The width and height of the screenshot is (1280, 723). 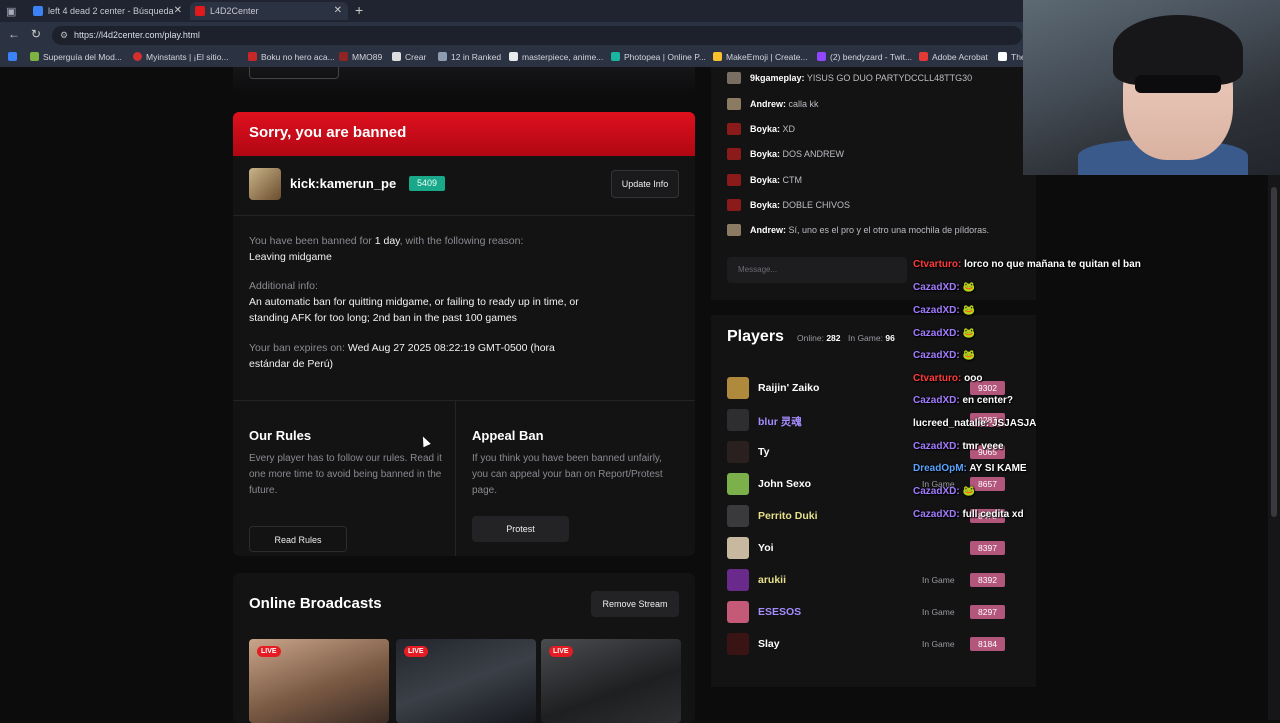 What do you see at coordinates (987, 612) in the screenshot?
I see `player-score: 8297` at bounding box center [987, 612].